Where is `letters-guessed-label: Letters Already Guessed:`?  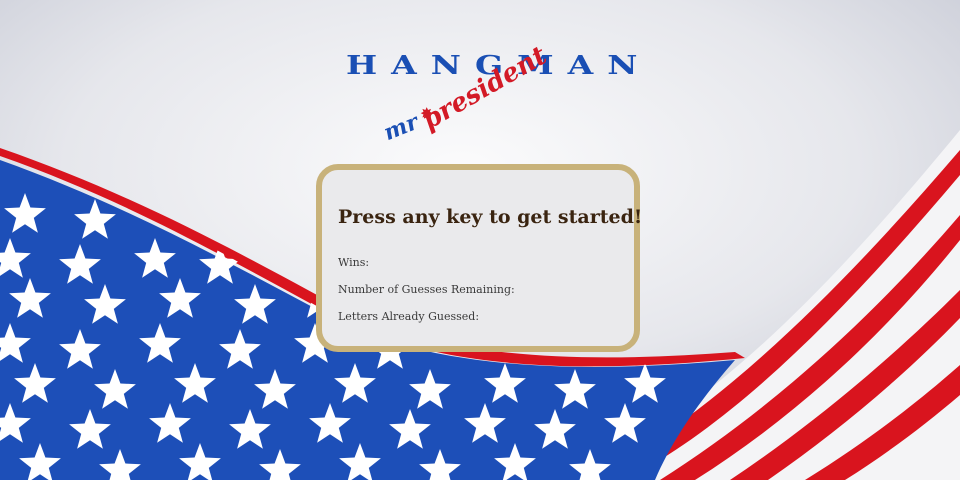
letters-guessed-label: Letters Already Guessed: is located at coordinates (409, 316).